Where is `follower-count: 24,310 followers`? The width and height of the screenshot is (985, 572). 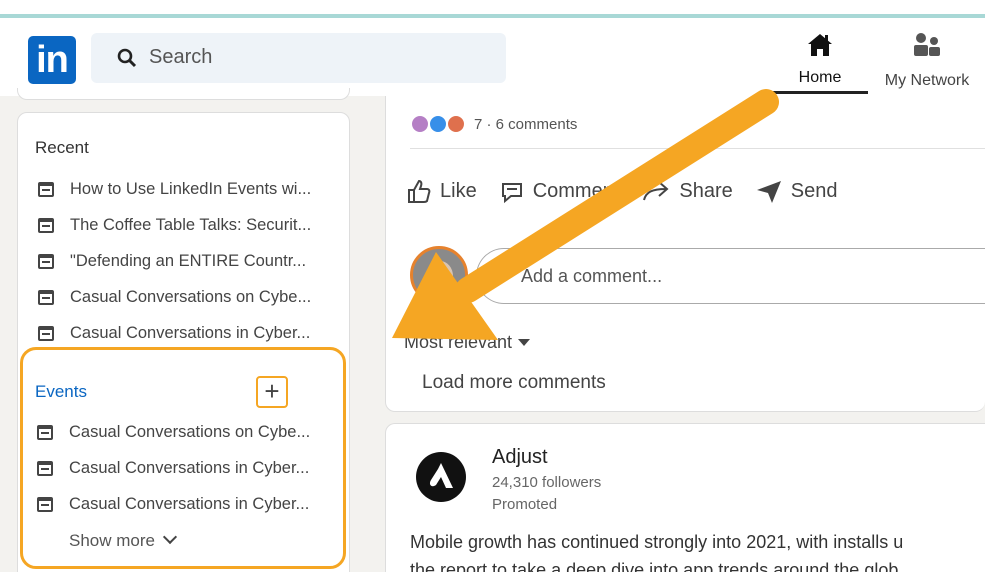
follower-count: 24,310 followers is located at coordinates (547, 482).